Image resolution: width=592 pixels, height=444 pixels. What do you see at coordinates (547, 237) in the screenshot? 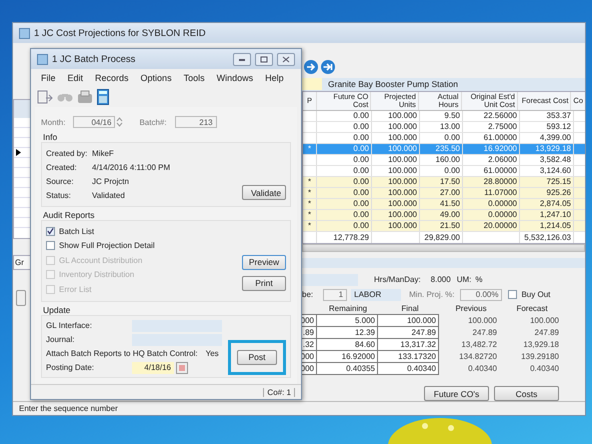
I see `total-cell: 5,532,126.03` at bounding box center [547, 237].